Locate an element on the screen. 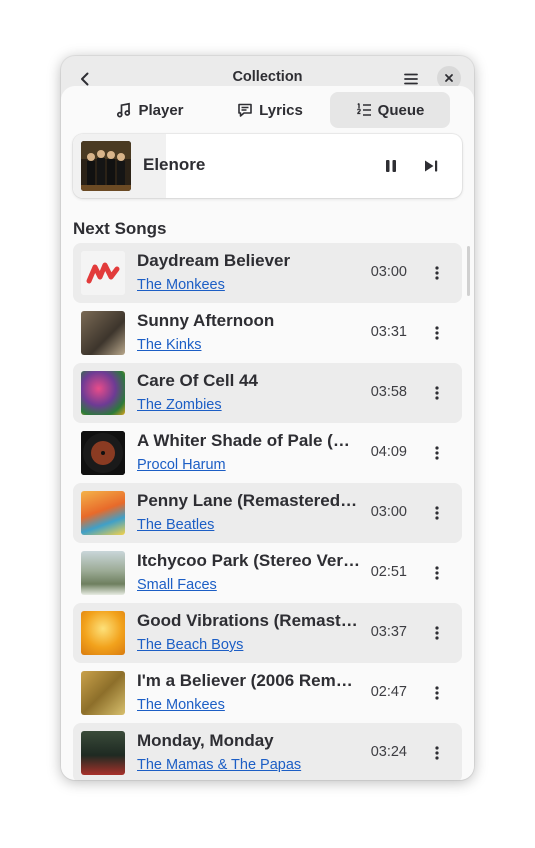 The image size is (535, 848). skip-next-button is located at coordinates (431, 166).